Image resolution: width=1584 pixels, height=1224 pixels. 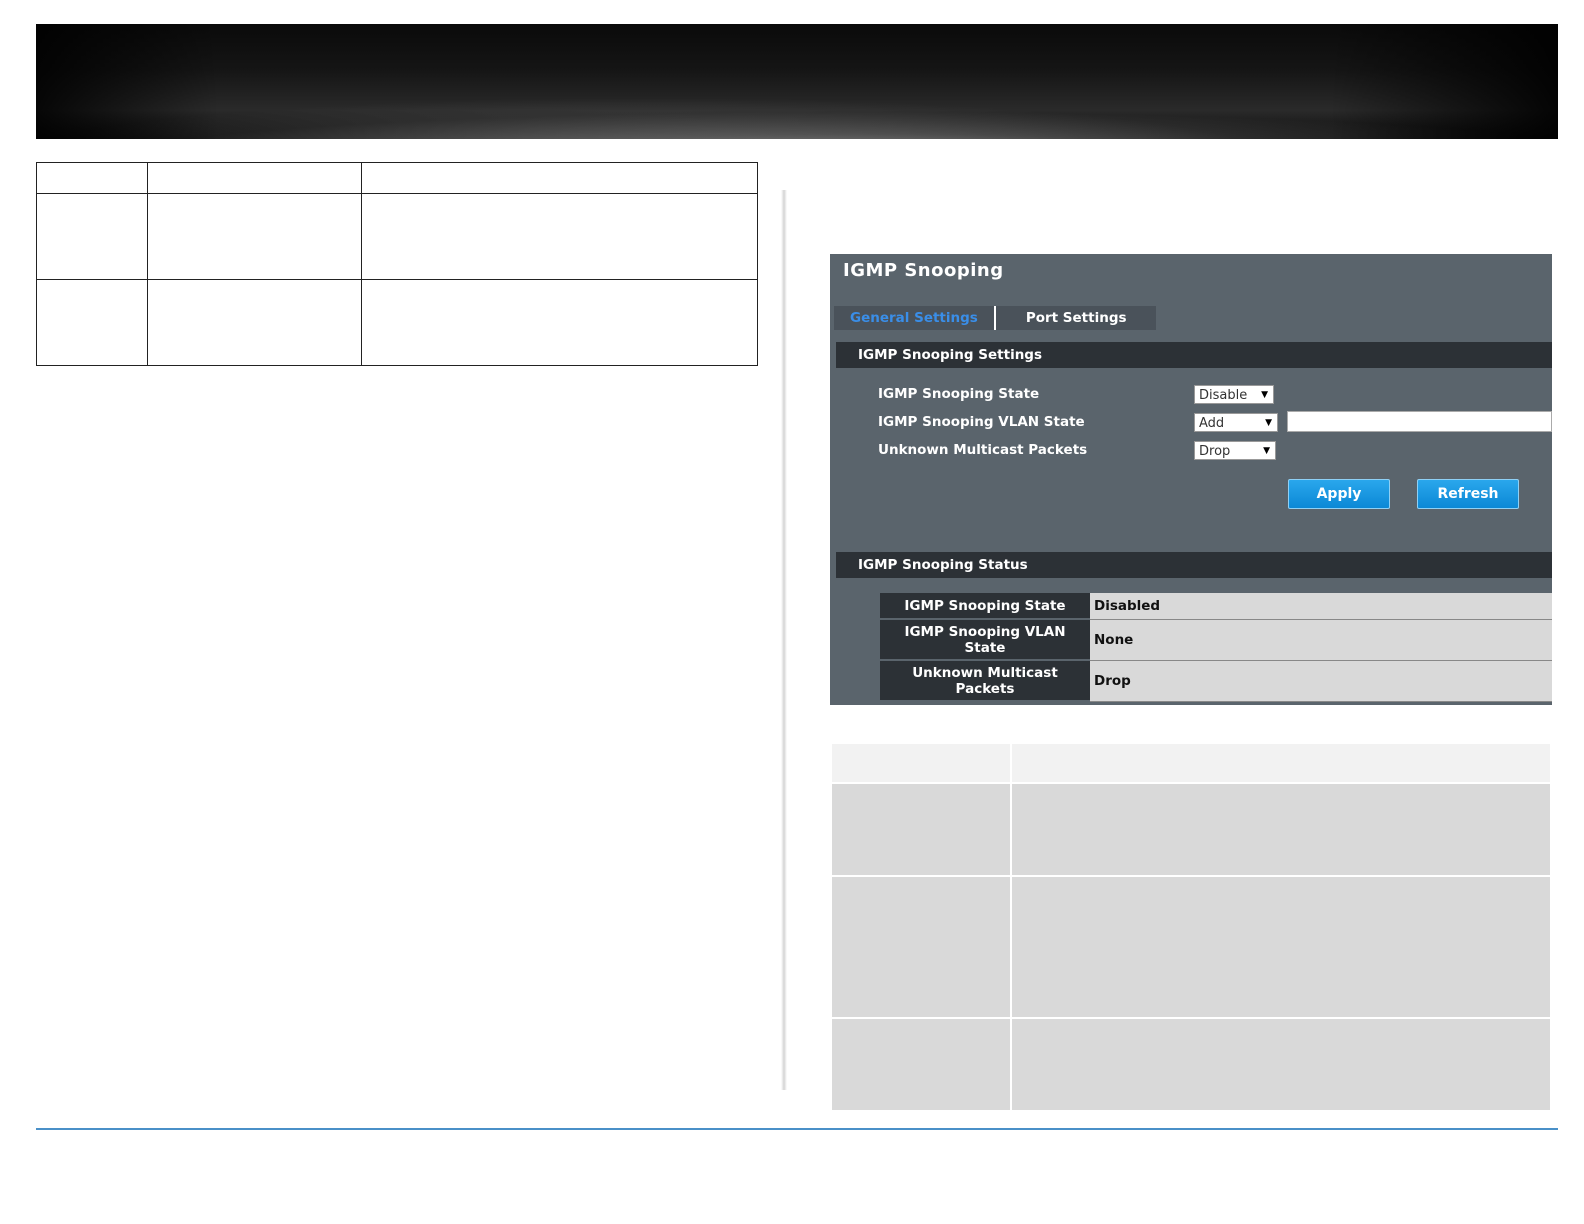 What do you see at coordinates (1223, 395) in the screenshot?
I see `snooping-state-value: Disable` at bounding box center [1223, 395].